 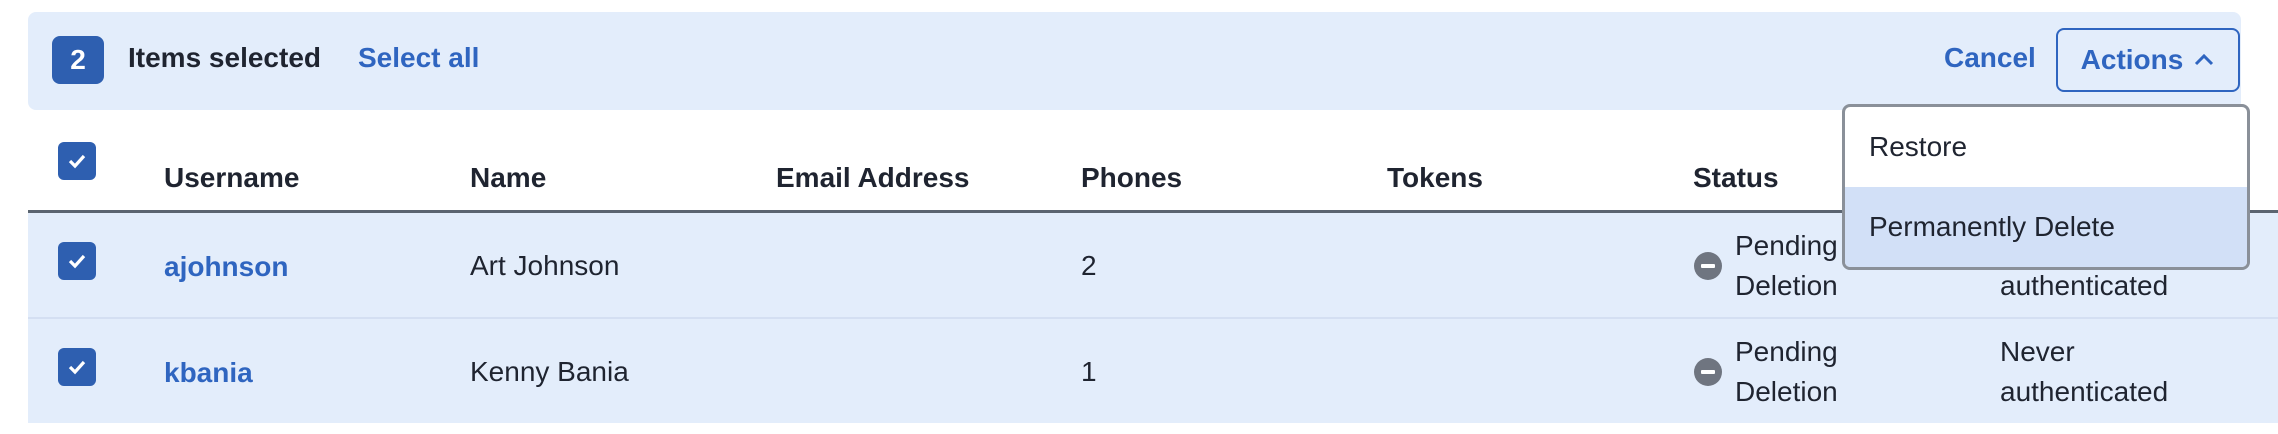 What do you see at coordinates (418, 58) in the screenshot?
I see `select-all-link: Select all` at bounding box center [418, 58].